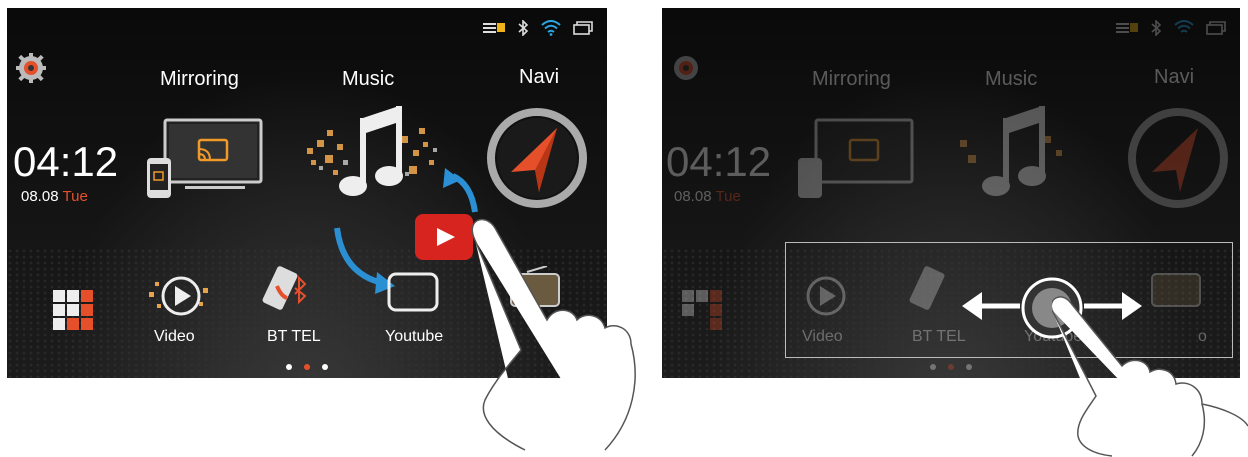 Image resolution: width=1248 pixels, height=457 pixels. What do you see at coordinates (294, 336) in the screenshot?
I see `bt-tel-label: BT TEL` at bounding box center [294, 336].